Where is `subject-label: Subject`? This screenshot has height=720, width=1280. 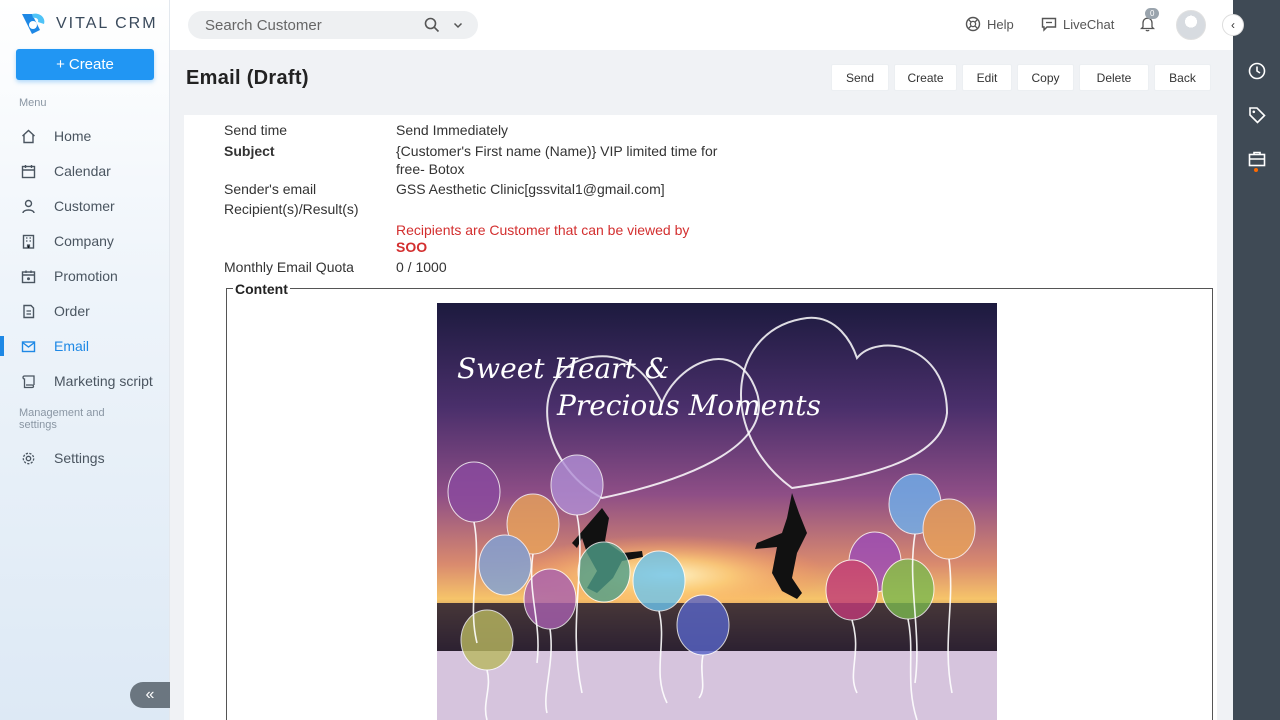 subject-label: Subject is located at coordinates (249, 151).